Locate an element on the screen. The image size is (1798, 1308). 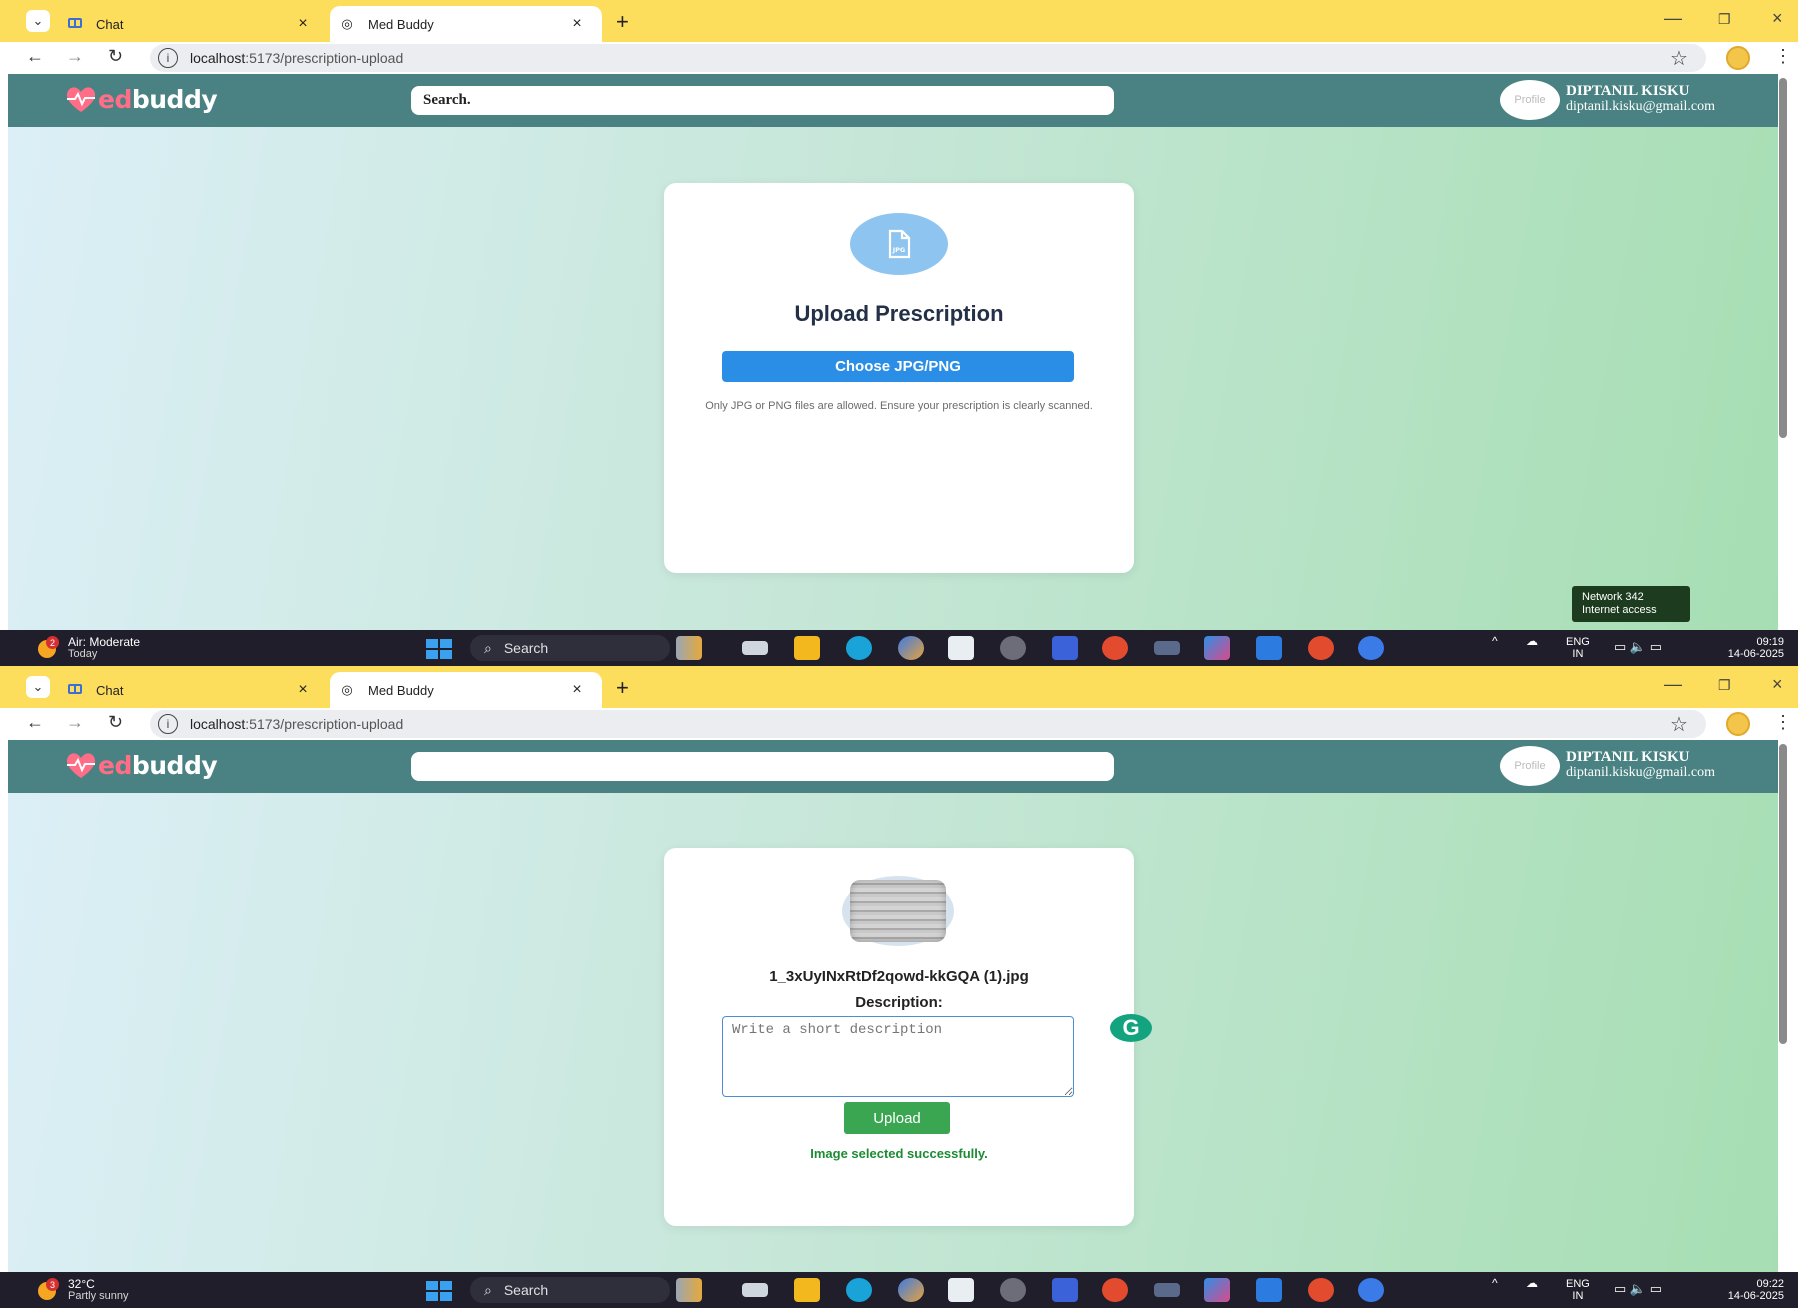
description-textarea is located at coordinates (898, 1056).